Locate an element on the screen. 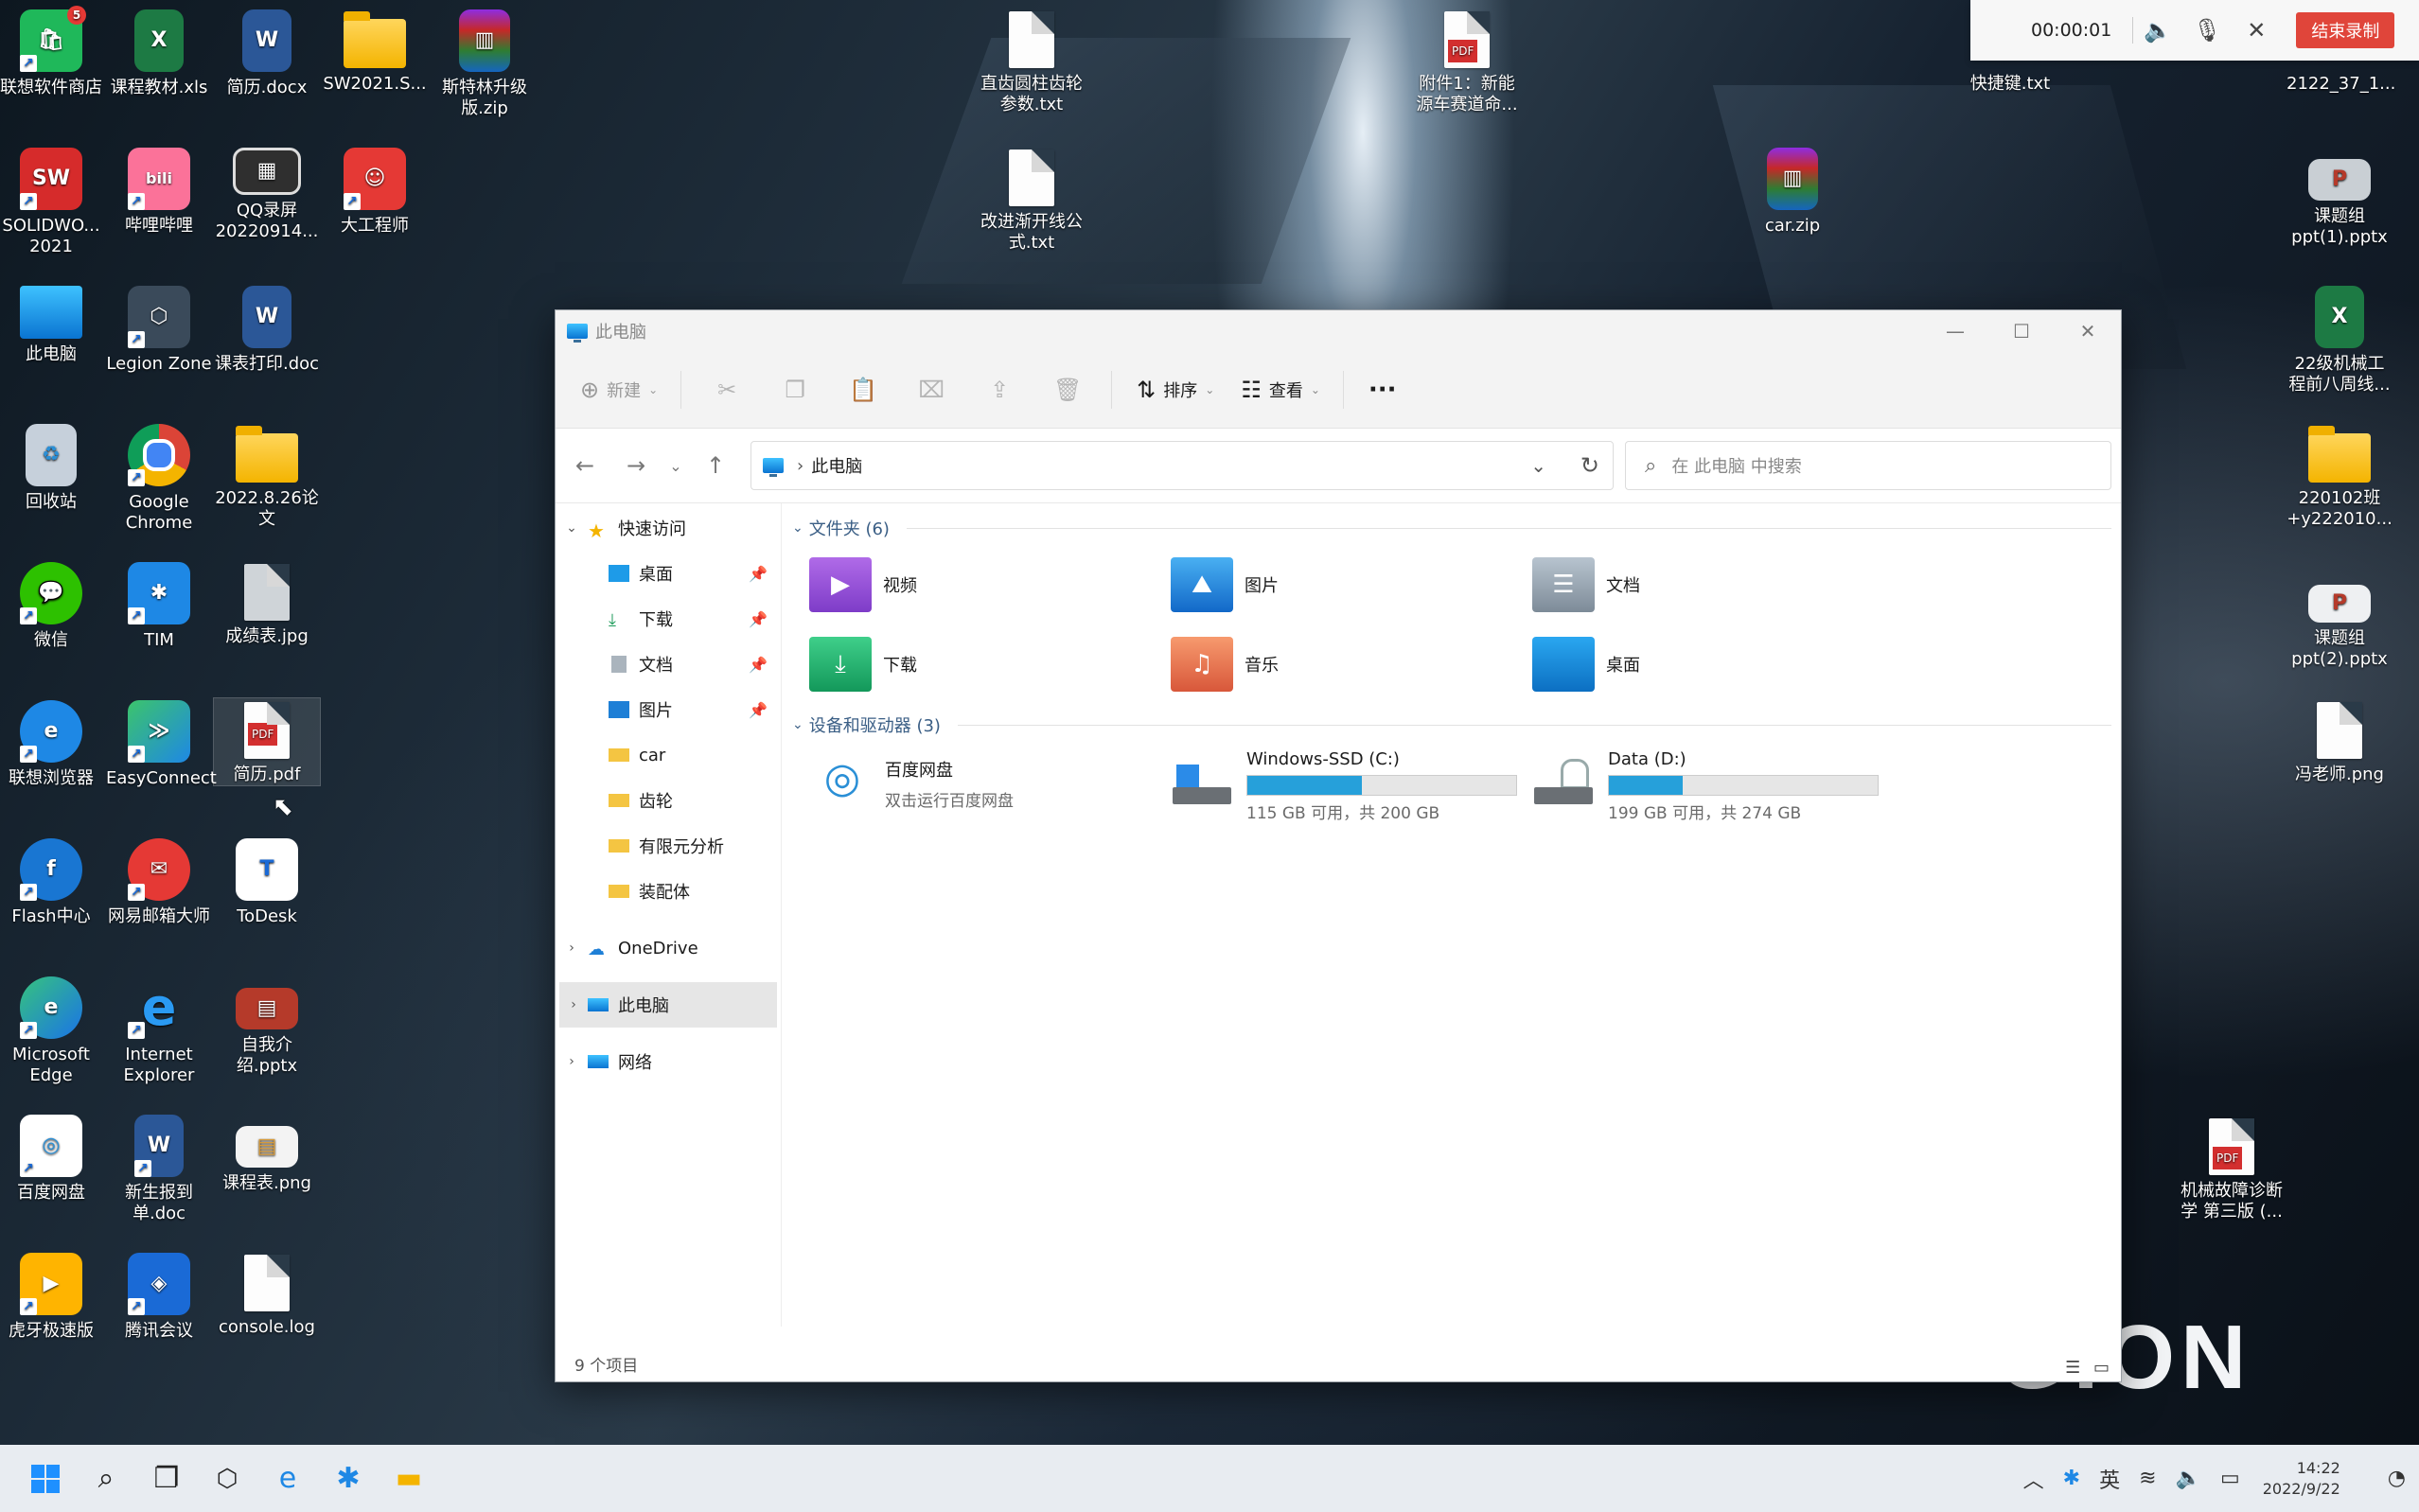 This screenshot has width=2419, height=1512. drive-d: Data (D:) 199 GB 可用，共 274 GB is located at coordinates (1713, 792).